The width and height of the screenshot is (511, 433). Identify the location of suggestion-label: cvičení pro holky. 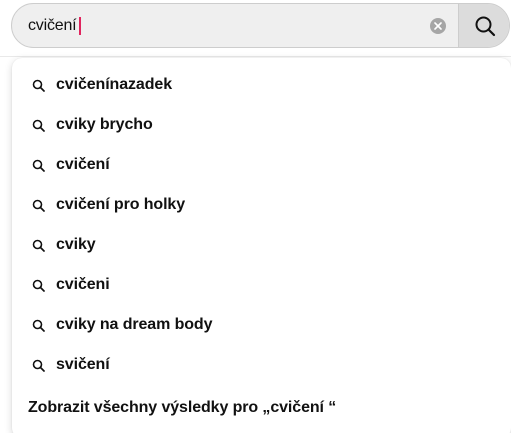
(121, 204).